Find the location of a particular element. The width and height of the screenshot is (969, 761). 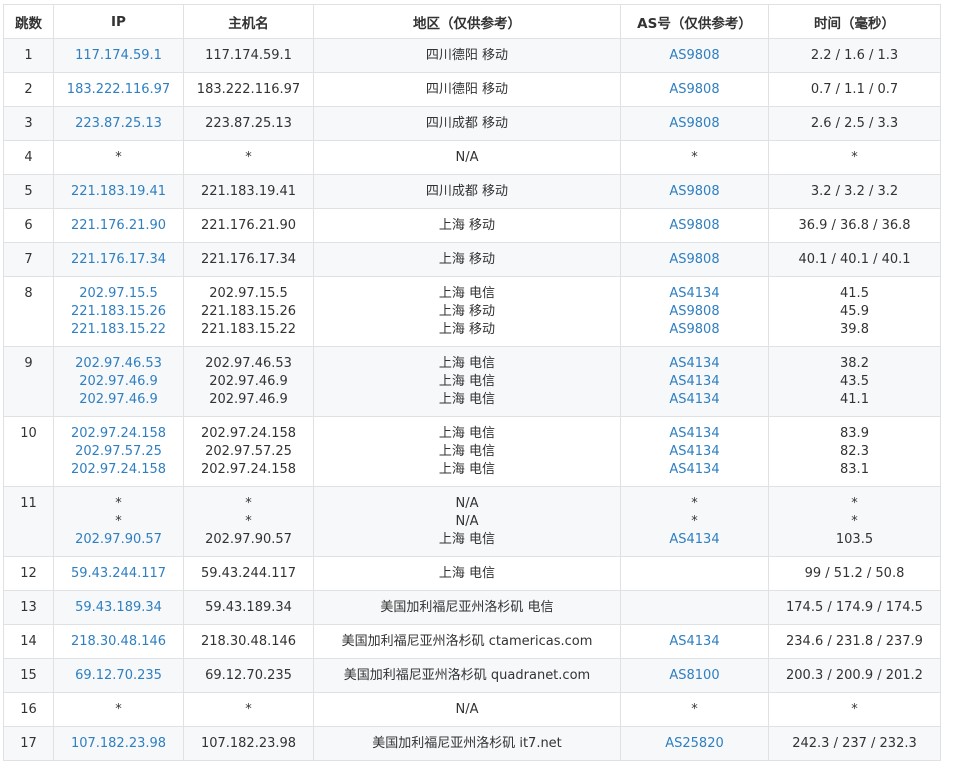

hostname-cell: 107.182.23.98 is located at coordinates (248, 743).